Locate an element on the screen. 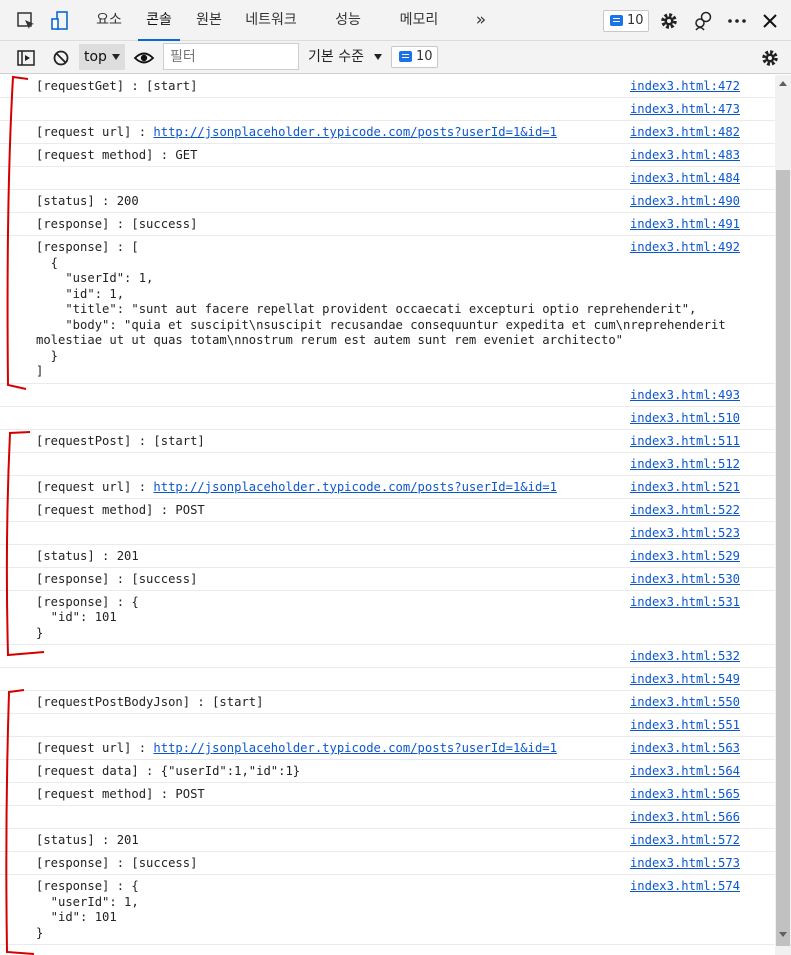 The image size is (791, 955). close-icon is located at coordinates (770, 21).